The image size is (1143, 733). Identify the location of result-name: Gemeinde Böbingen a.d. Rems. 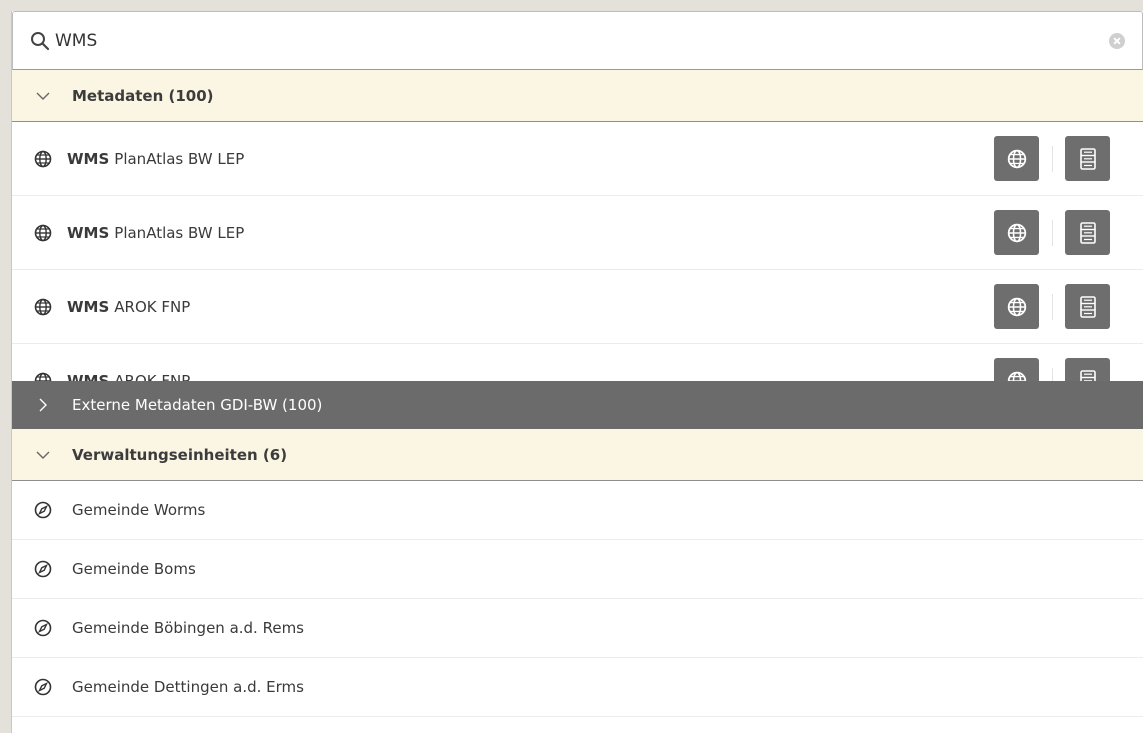
(188, 628).